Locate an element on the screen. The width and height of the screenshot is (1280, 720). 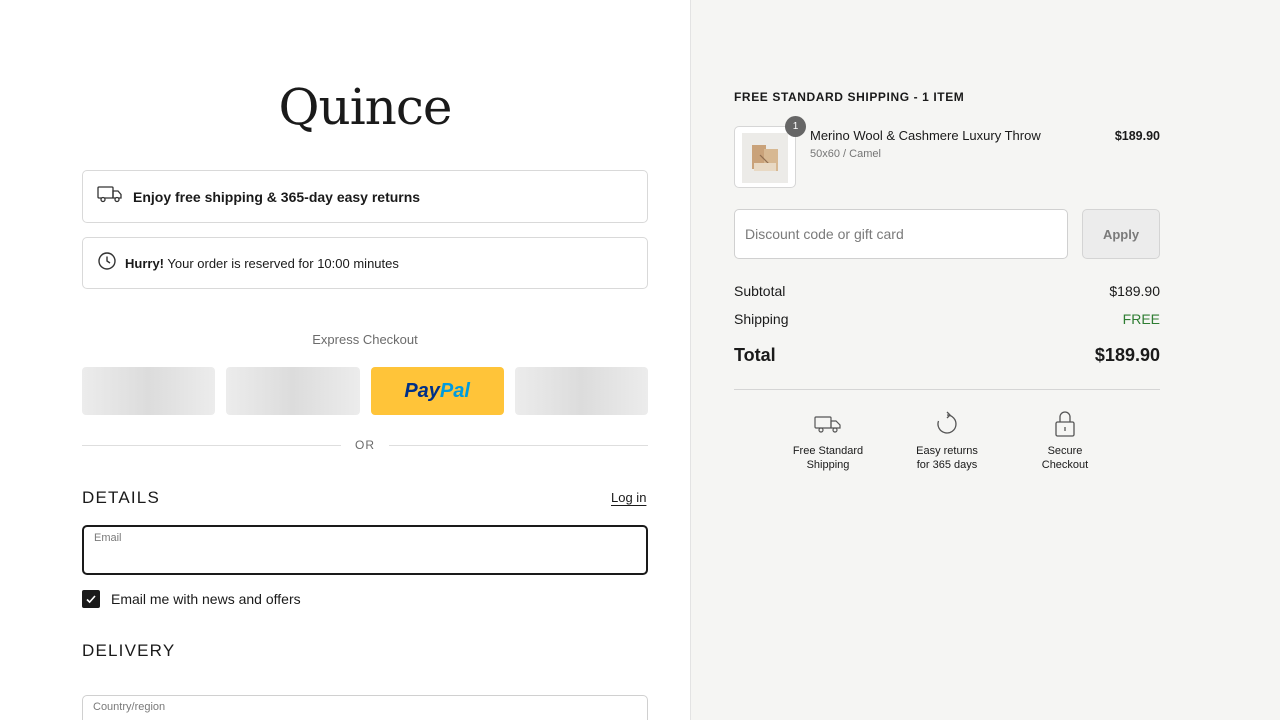
subtotal-value: $189.90 is located at coordinates (1134, 291).